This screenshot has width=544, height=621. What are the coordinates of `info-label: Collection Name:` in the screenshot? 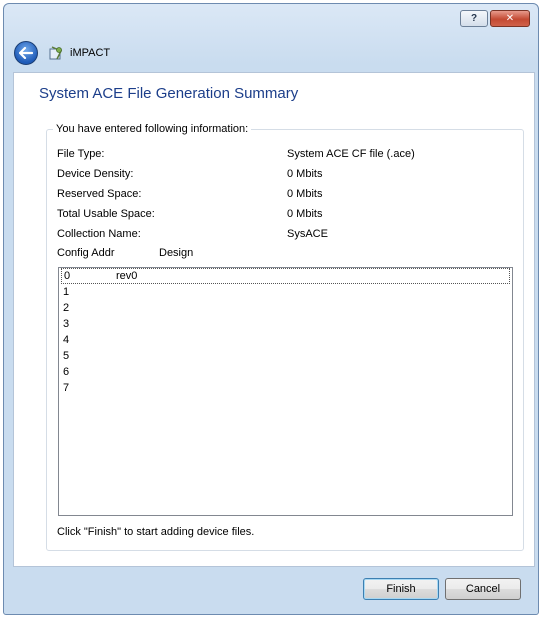 It's located at (99, 234).